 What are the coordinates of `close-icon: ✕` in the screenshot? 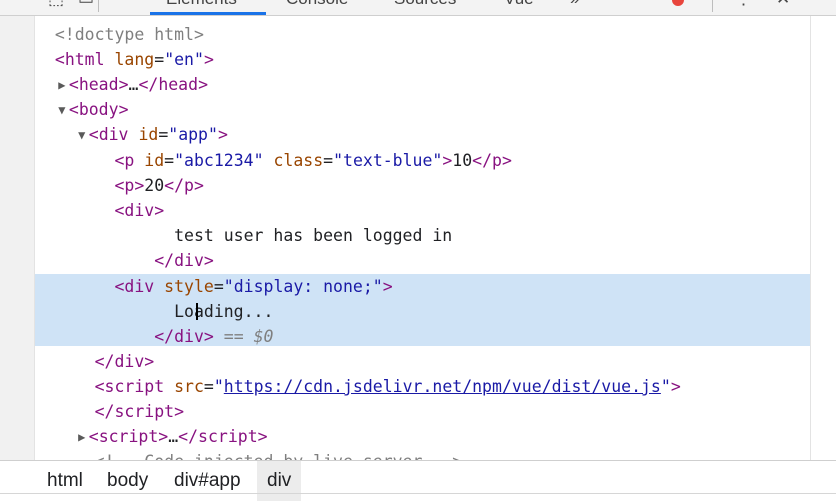 It's located at (783, 4).